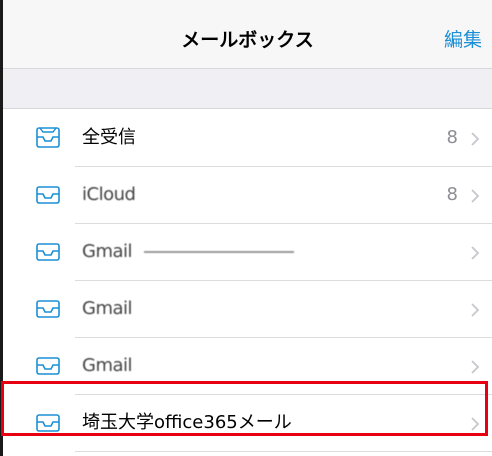 Image resolution: width=492 pixels, height=456 pixels. I want to click on edit-button: 編集, so click(463, 34).